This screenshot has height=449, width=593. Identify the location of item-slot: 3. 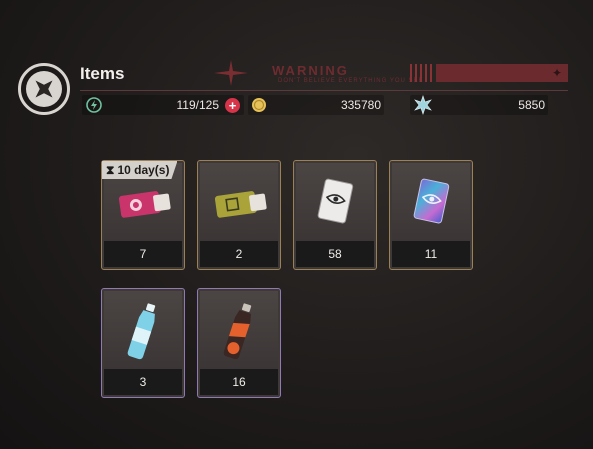
(143, 343).